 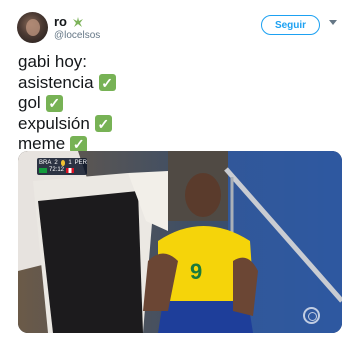 I want to click on svg-text: 9, so click(x=196, y=271).